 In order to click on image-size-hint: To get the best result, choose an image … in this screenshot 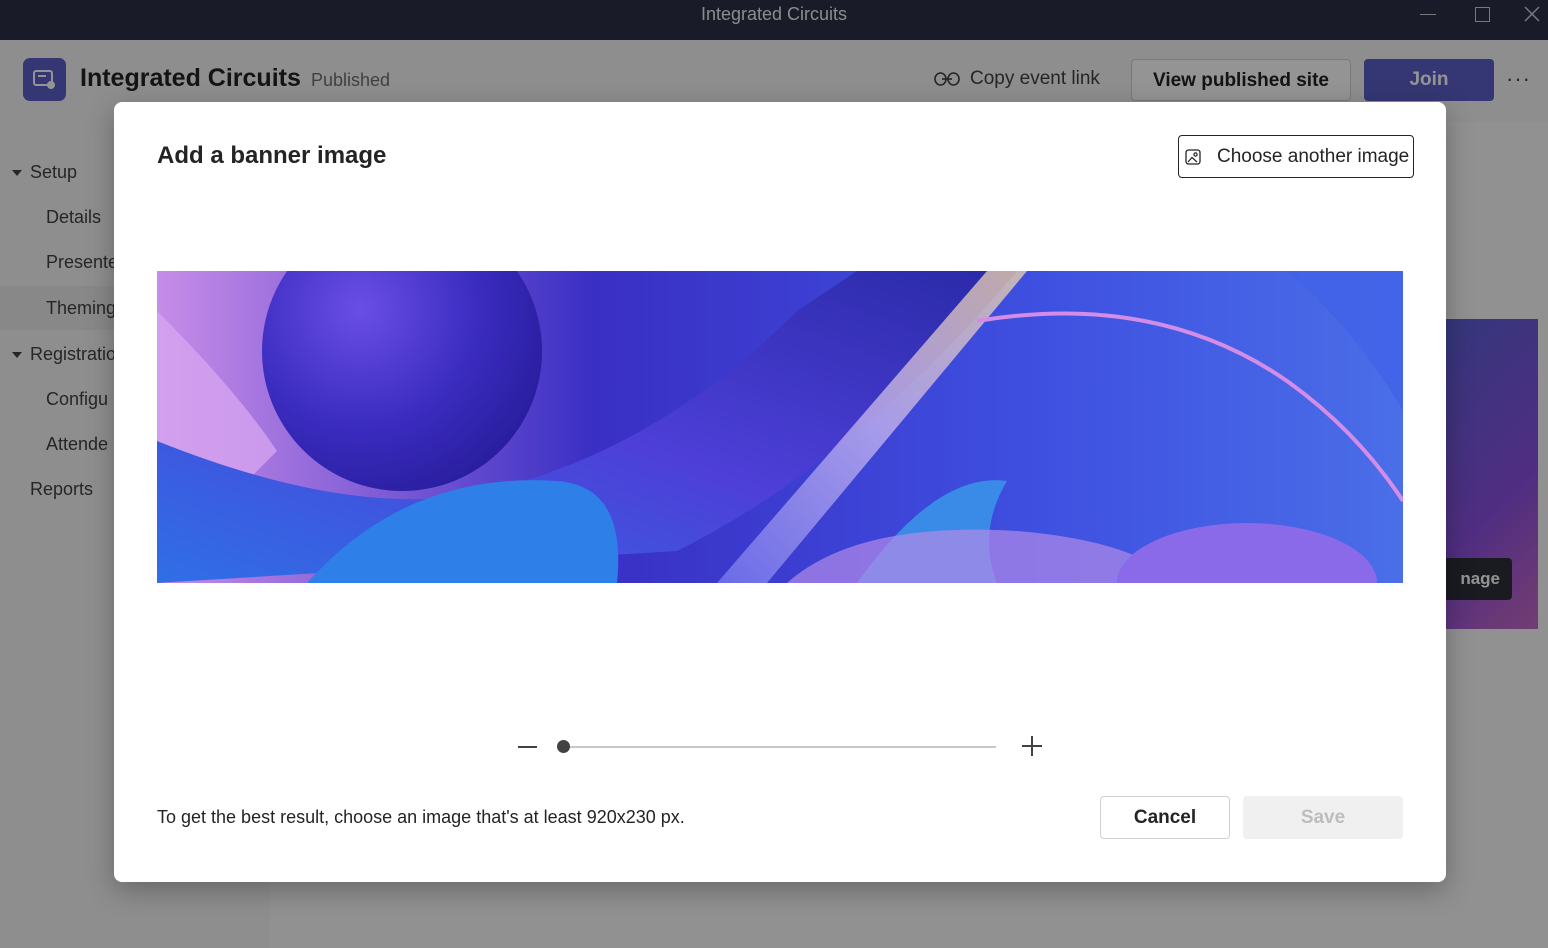, I will do `click(421, 817)`.